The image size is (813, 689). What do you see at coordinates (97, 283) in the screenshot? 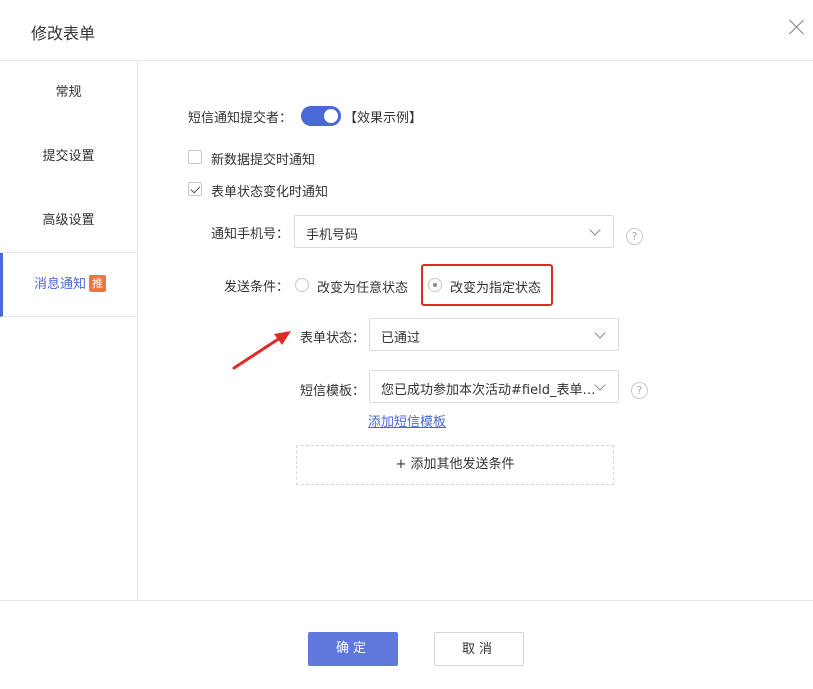
I see `recommend-badge: 推` at bounding box center [97, 283].